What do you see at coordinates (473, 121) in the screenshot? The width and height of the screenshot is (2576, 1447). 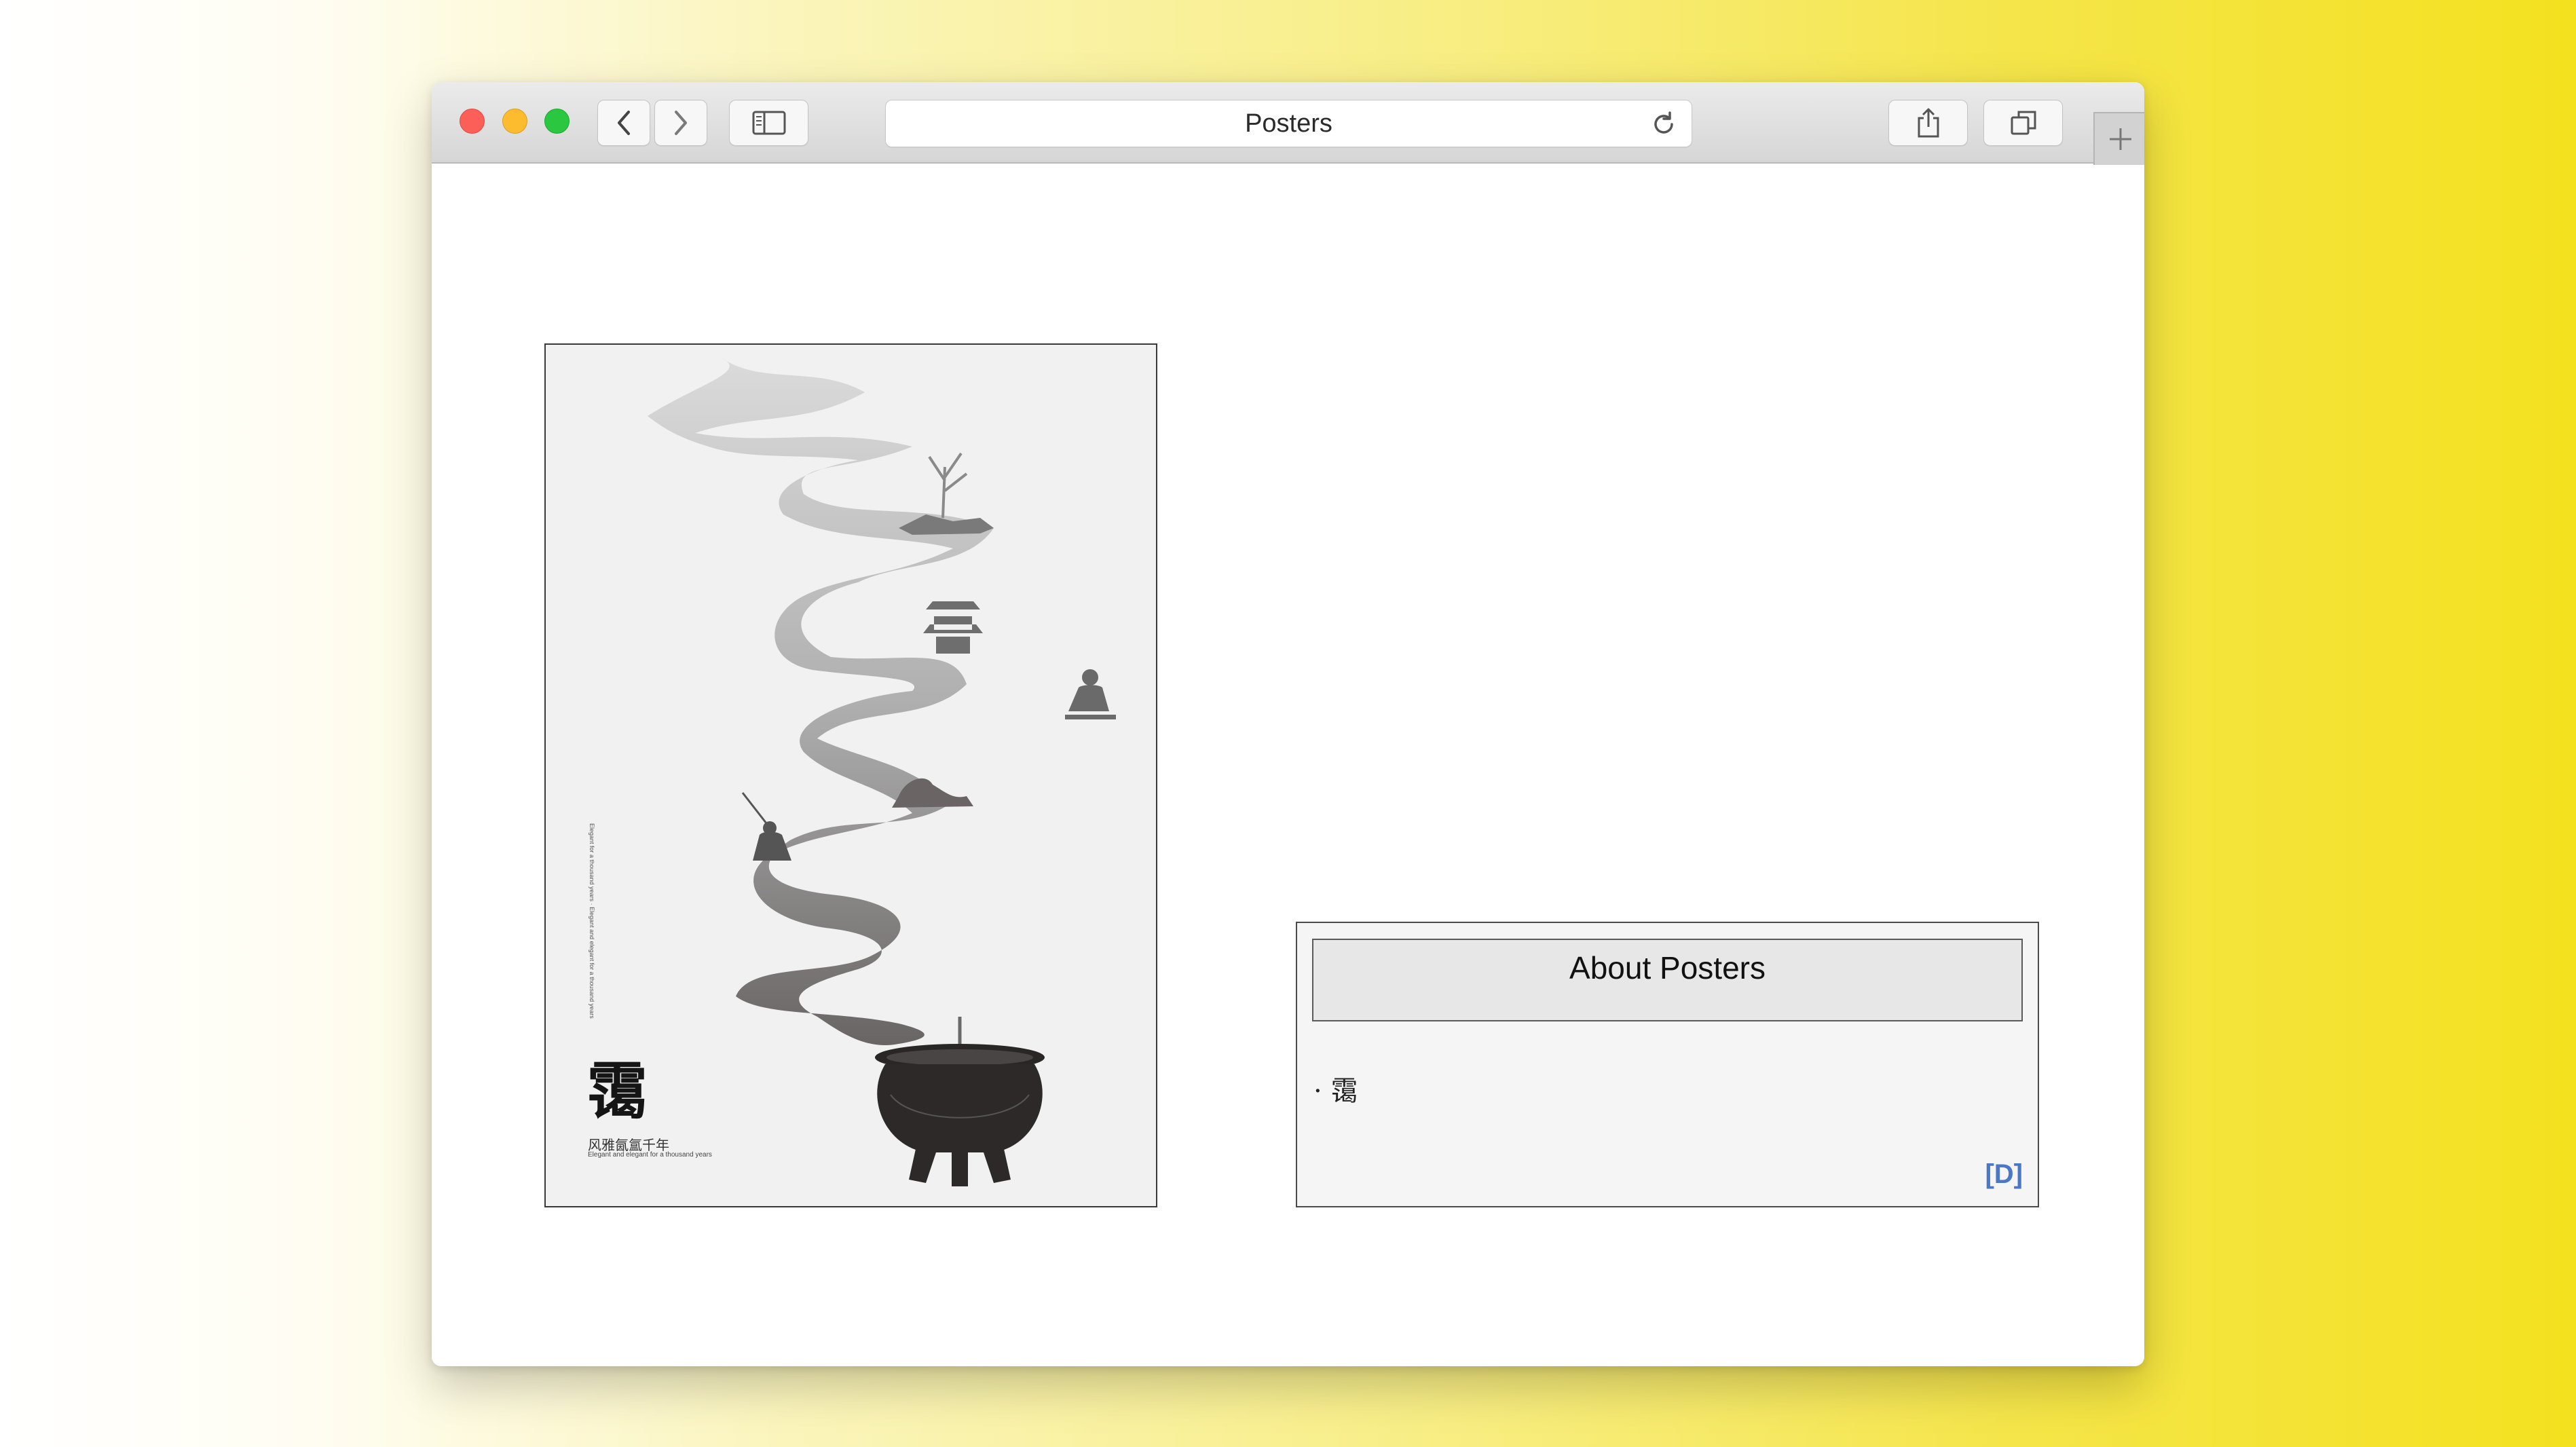 I see `close-window-button` at bounding box center [473, 121].